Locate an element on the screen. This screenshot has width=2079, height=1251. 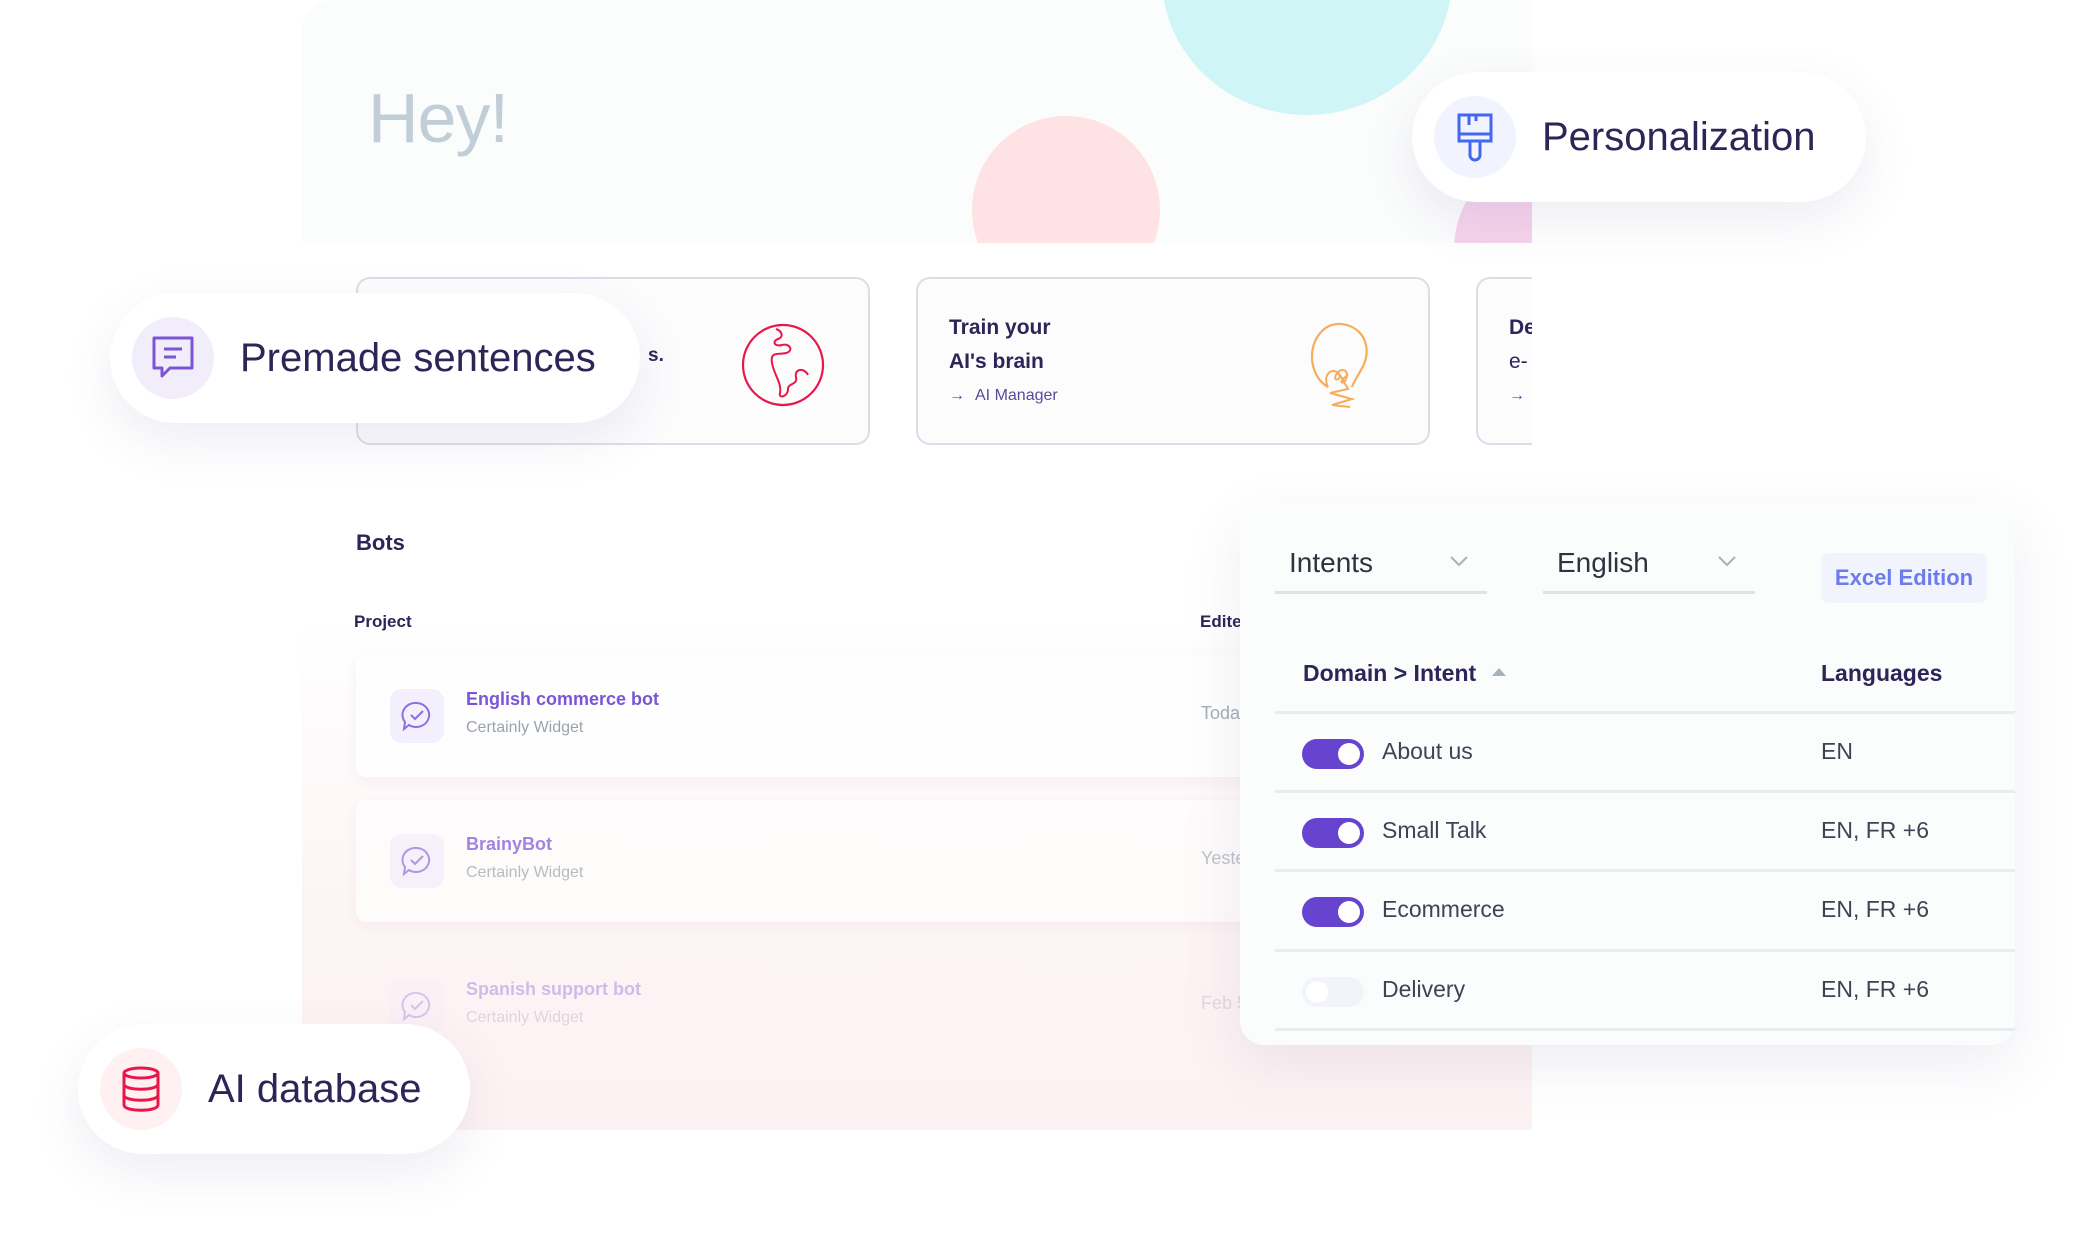
bot-name: Spanish support bot is located at coordinates (553, 989).